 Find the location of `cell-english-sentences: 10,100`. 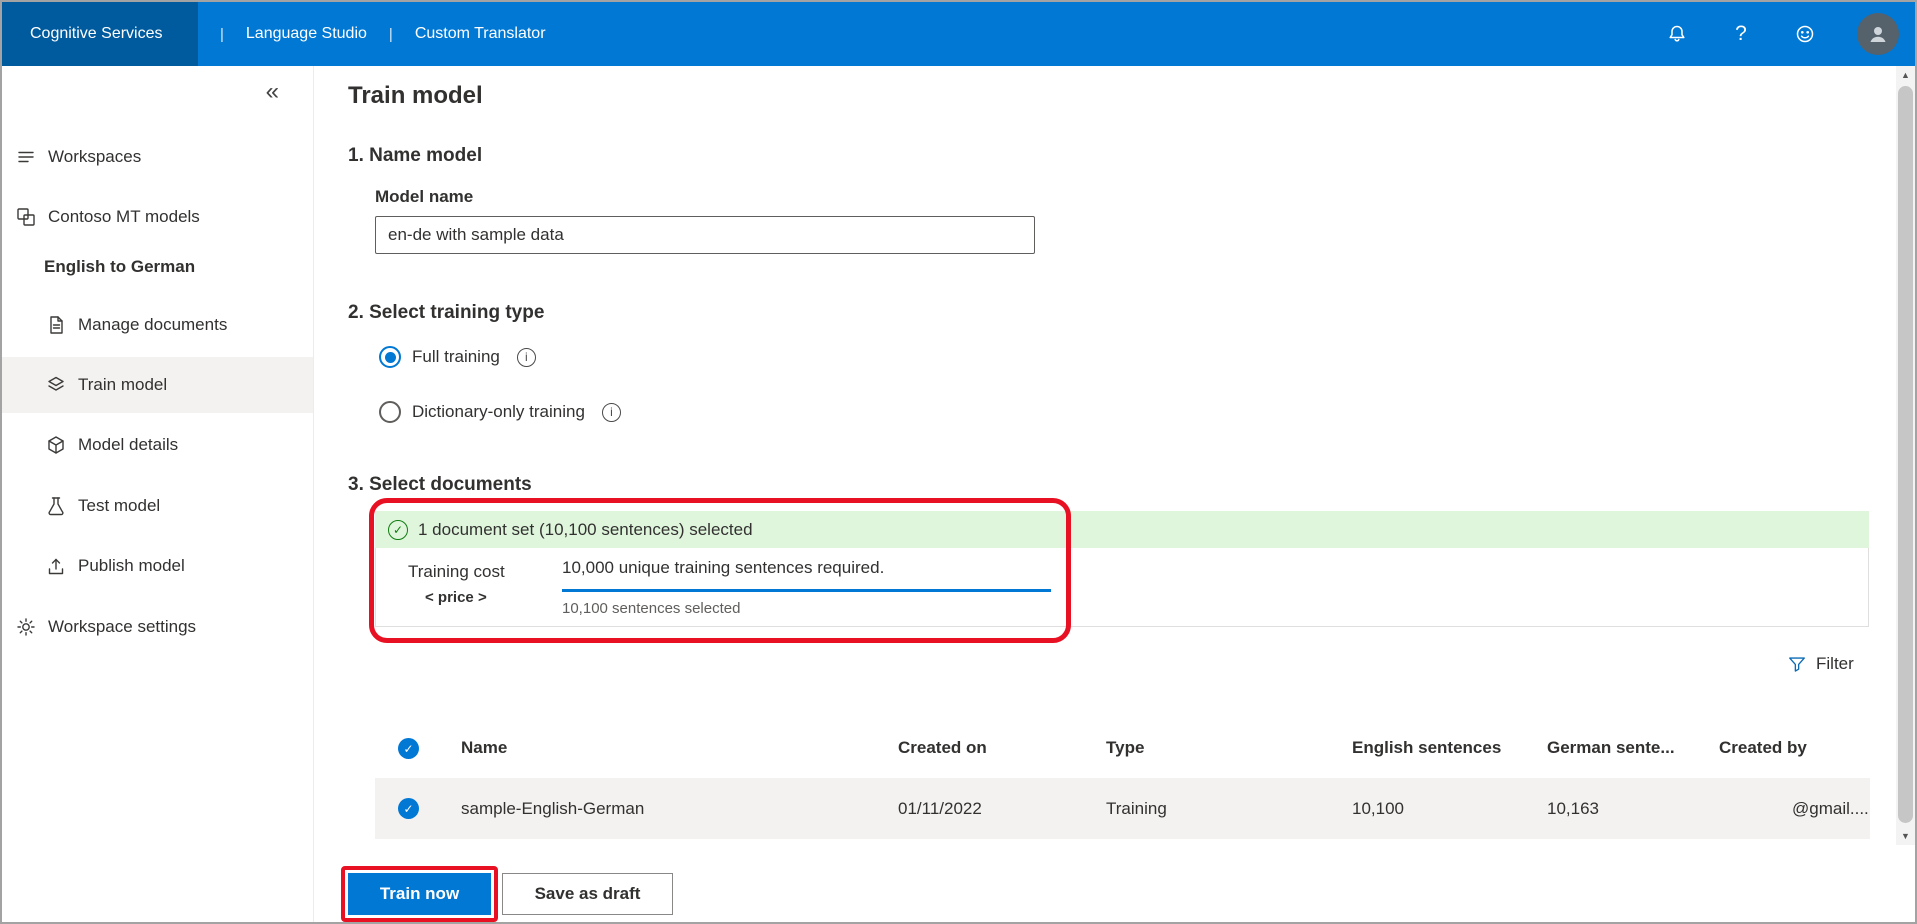

cell-english-sentences: 10,100 is located at coordinates (1378, 808).